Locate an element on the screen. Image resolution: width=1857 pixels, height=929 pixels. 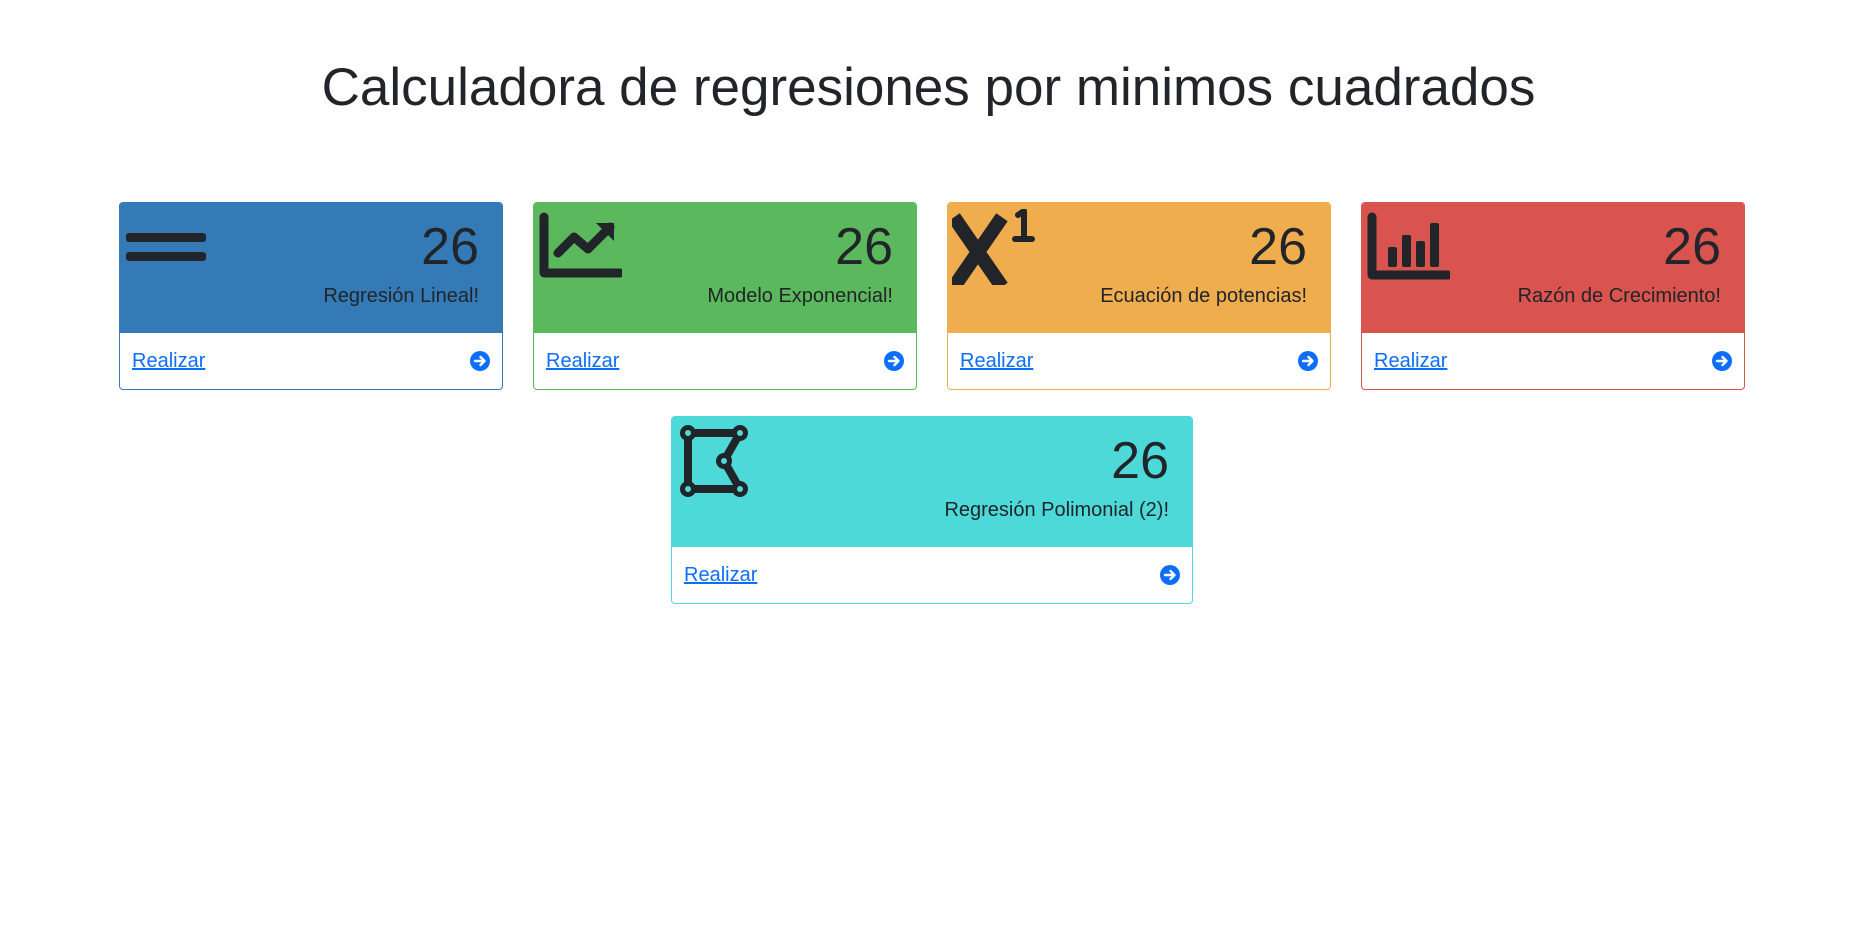
card-header: 26 Razón de Crecimiento! is located at coordinates (1553, 268).